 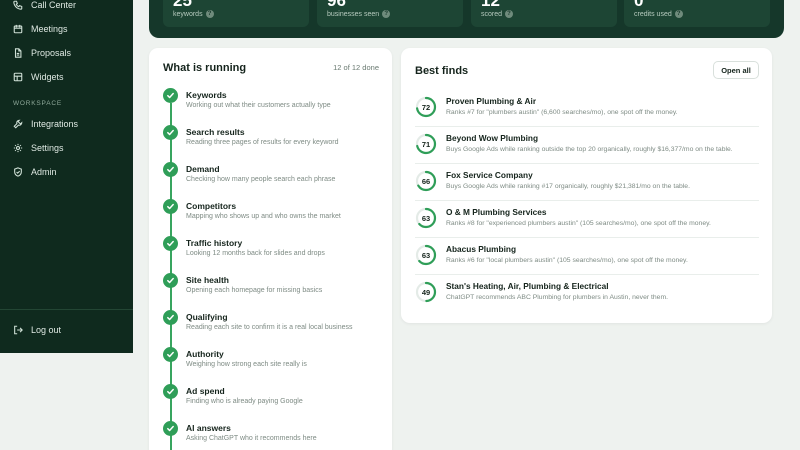 I want to click on stat-label-row: scored?, so click(x=497, y=14).